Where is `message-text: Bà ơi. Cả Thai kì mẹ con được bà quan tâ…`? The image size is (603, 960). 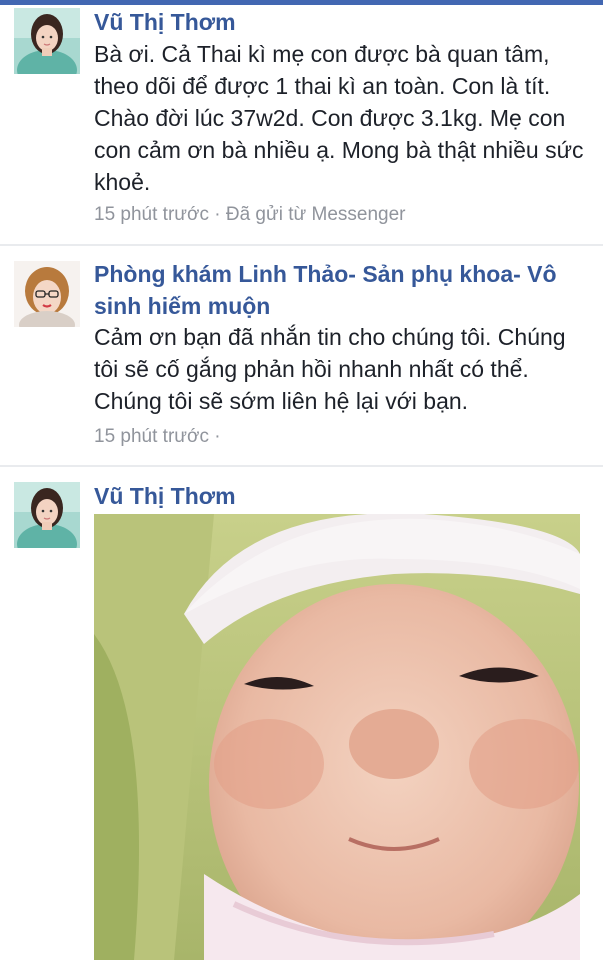 message-text: Bà ơi. Cả Thai kì mẹ con được bà quan tâ… is located at coordinates (339, 118).